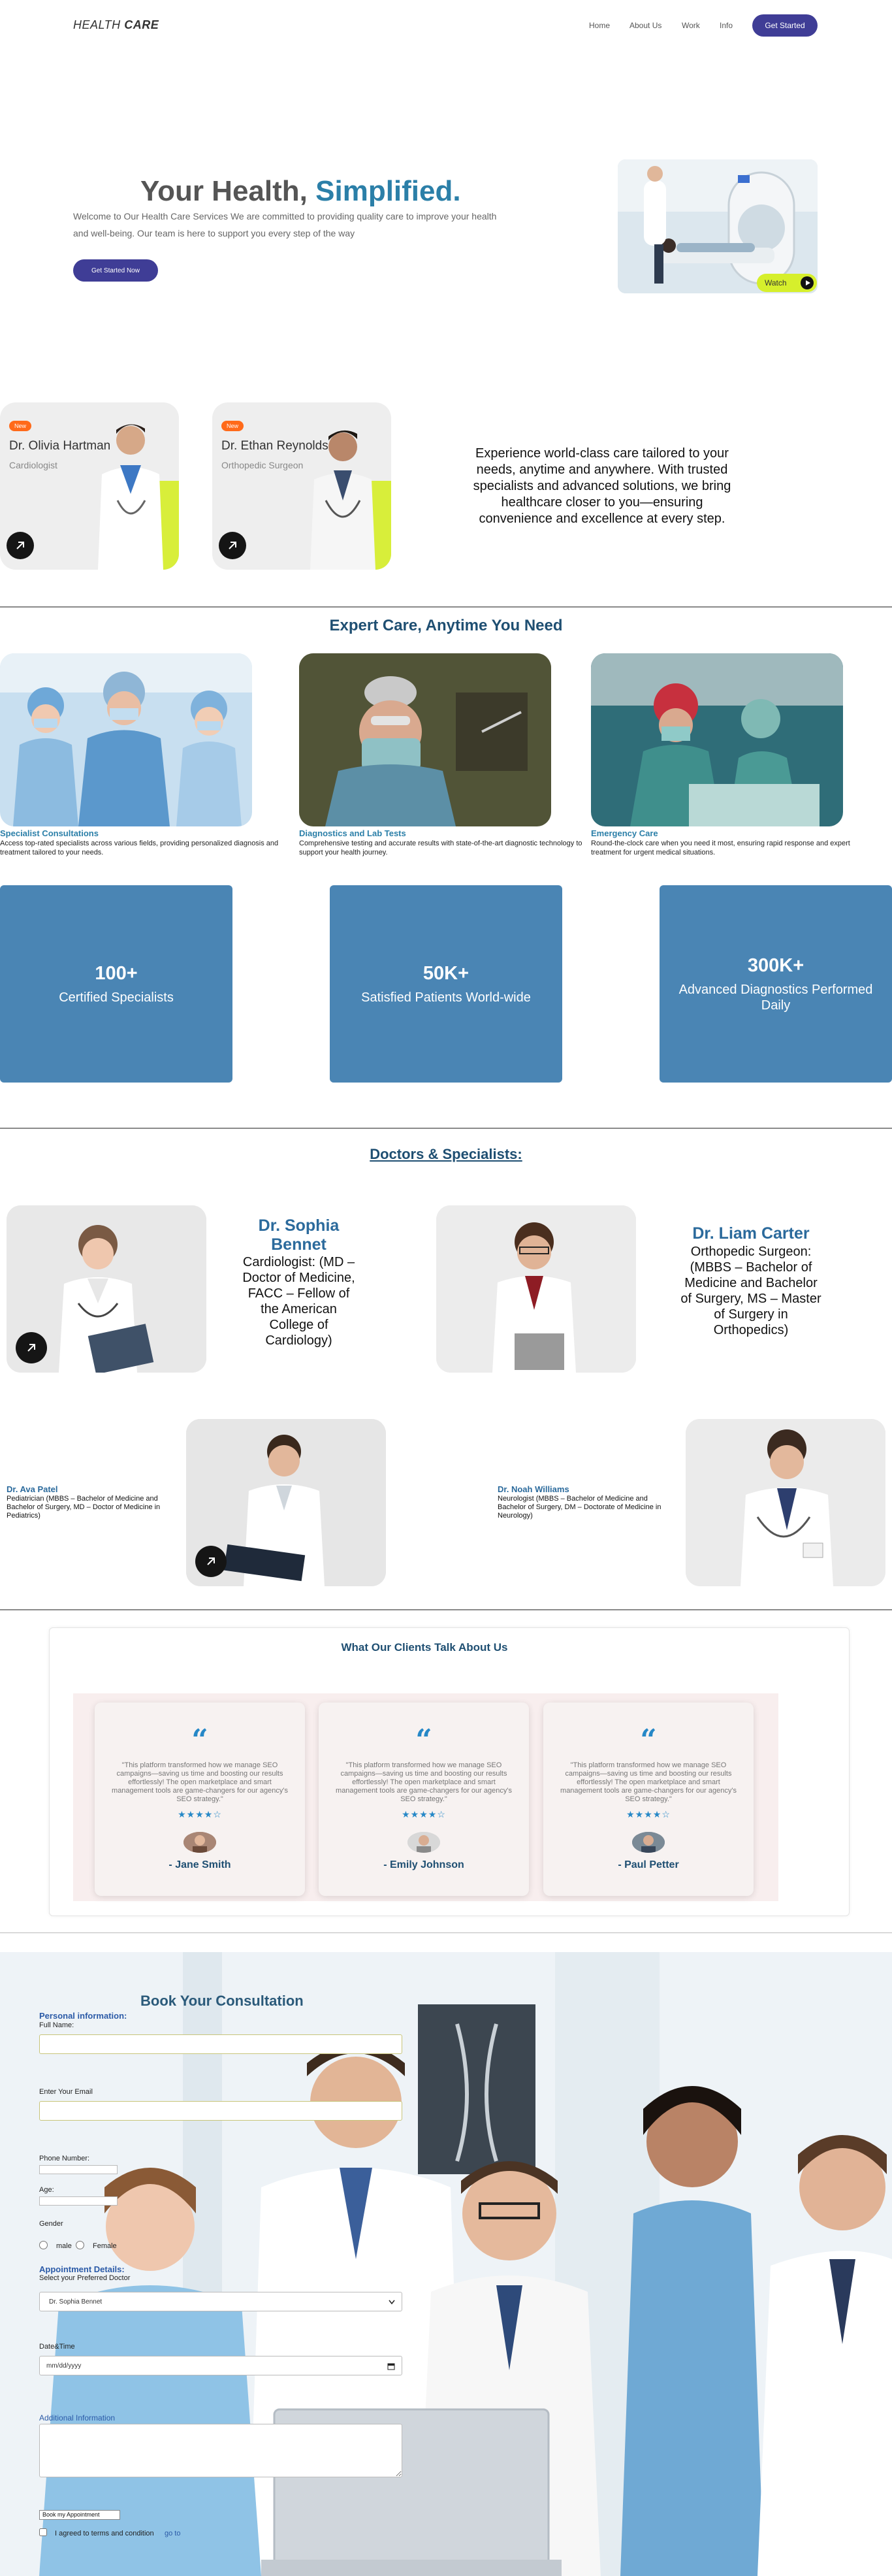  What do you see at coordinates (79, 2515) in the screenshot?
I see `book-appointment-button: Book my Appointment` at bounding box center [79, 2515].